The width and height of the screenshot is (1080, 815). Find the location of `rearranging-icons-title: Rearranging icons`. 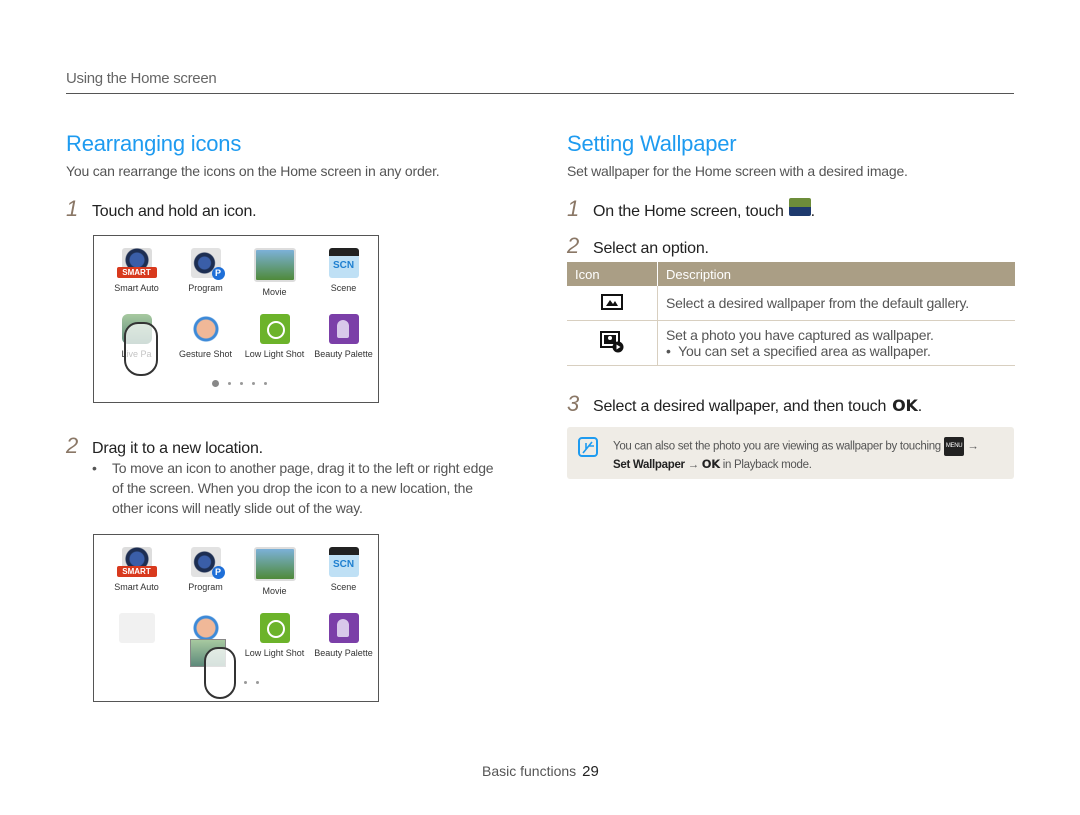

rearranging-icons-title: Rearranging icons is located at coordinates (154, 143).